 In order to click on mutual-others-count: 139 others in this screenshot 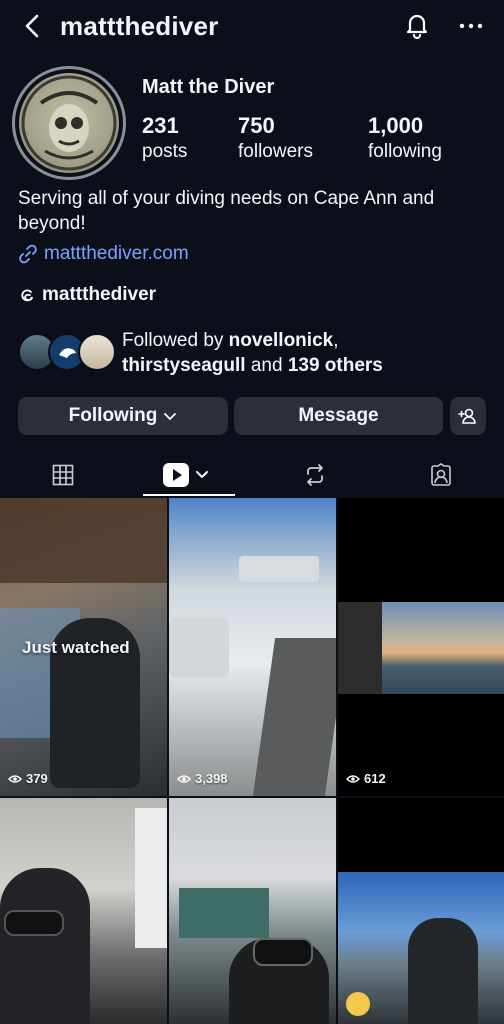, I will do `click(335, 365)`.